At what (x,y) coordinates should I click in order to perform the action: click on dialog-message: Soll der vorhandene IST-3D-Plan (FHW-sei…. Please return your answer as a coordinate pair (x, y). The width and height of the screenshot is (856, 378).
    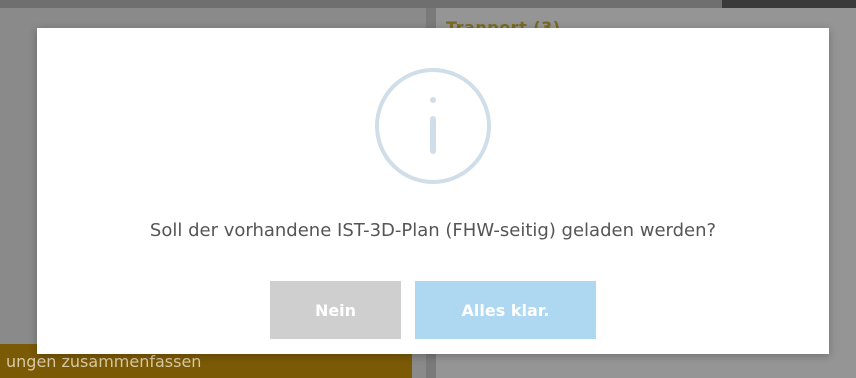
    Looking at the image, I should click on (433, 230).